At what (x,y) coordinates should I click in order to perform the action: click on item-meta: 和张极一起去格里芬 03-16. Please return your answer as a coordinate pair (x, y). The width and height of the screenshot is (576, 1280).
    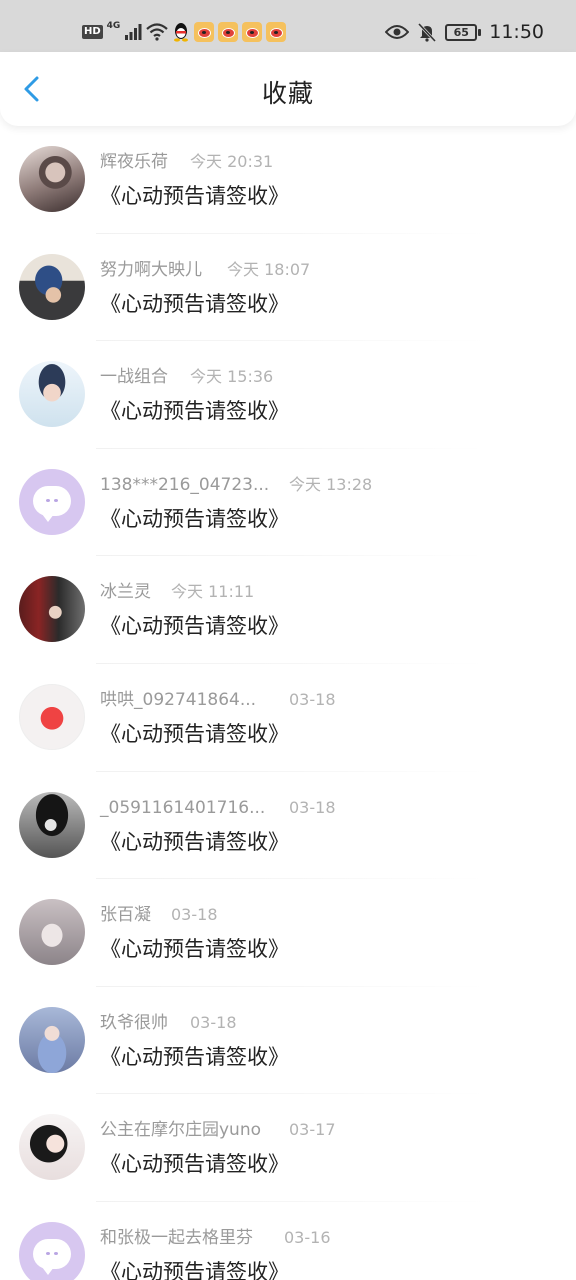
    Looking at the image, I should click on (328, 1239).